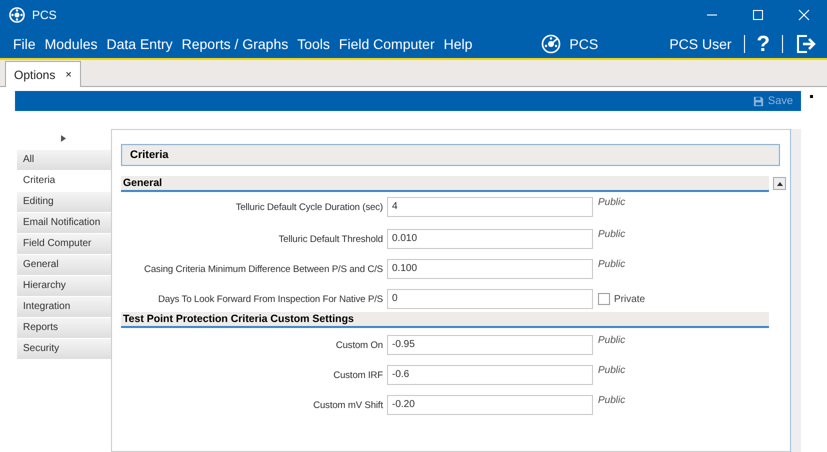 The width and height of the screenshot is (827, 452). Describe the element at coordinates (17, 15) in the screenshot. I see `app-logo-icon` at that location.